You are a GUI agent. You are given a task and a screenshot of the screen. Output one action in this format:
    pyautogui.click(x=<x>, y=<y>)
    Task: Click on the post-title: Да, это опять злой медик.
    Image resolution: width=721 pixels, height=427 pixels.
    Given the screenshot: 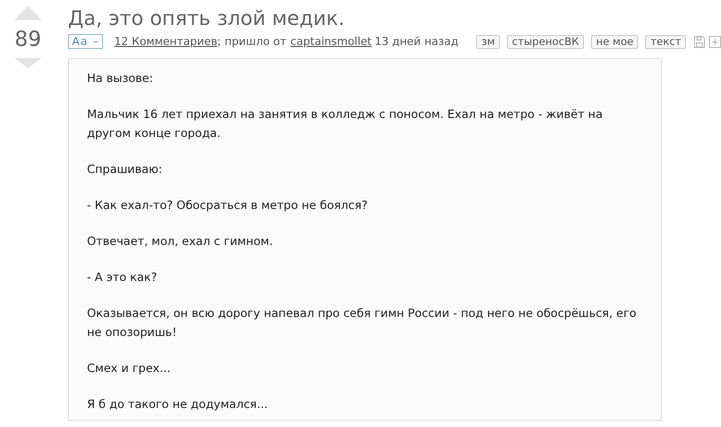 What is the action you would take?
    pyautogui.click(x=207, y=18)
    